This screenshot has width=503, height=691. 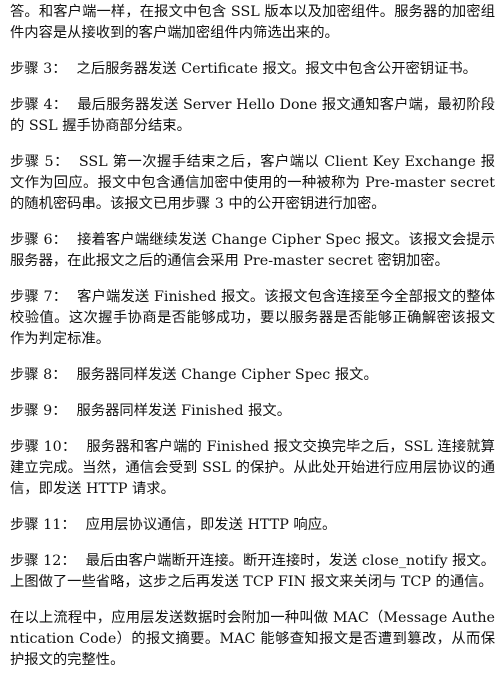 What do you see at coordinates (227, 375) in the screenshot?
I see `step-8-text: 服务器同样发送 Change Cipher Spec 报文。` at bounding box center [227, 375].